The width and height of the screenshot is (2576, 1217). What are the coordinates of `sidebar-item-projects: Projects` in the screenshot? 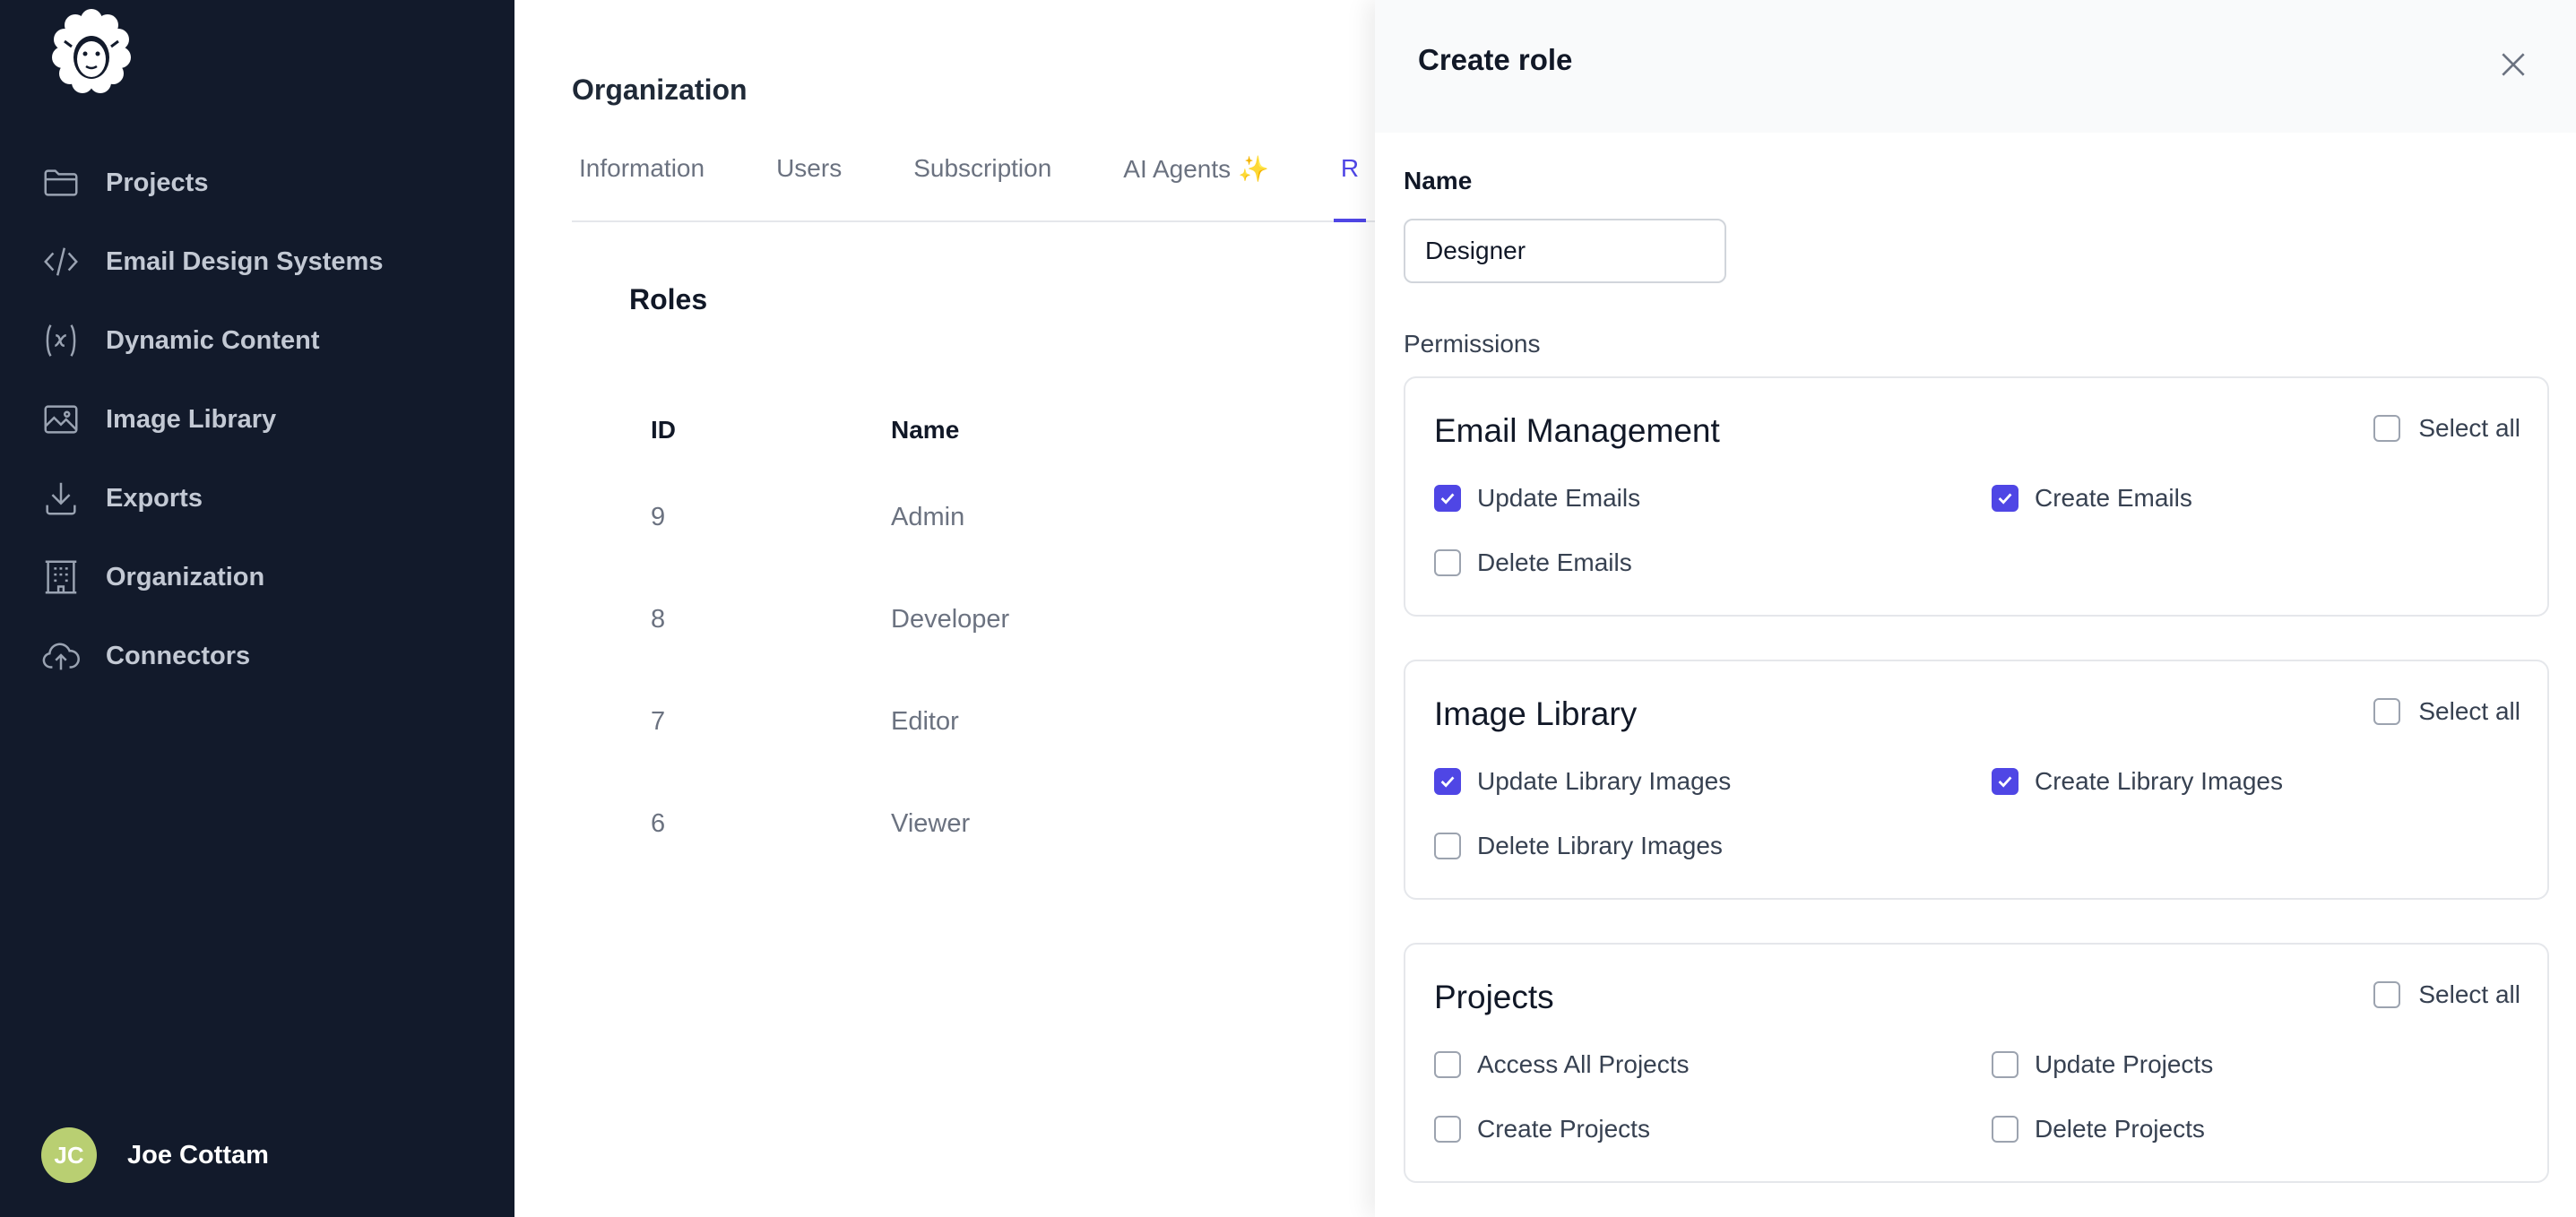 It's located at (263, 182).